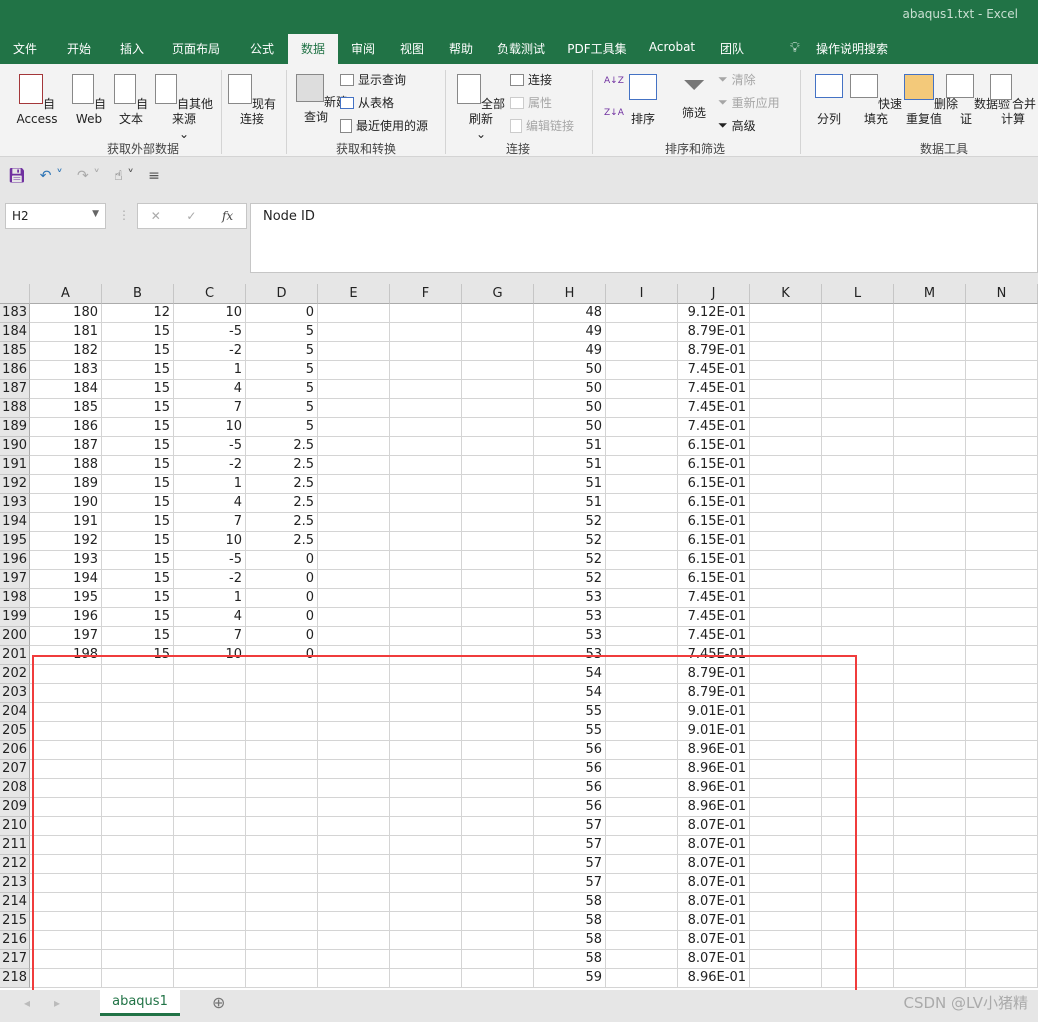 This screenshot has width=1038, height=1022. What do you see at coordinates (138, 902) in the screenshot?
I see `cell-B214` at bounding box center [138, 902].